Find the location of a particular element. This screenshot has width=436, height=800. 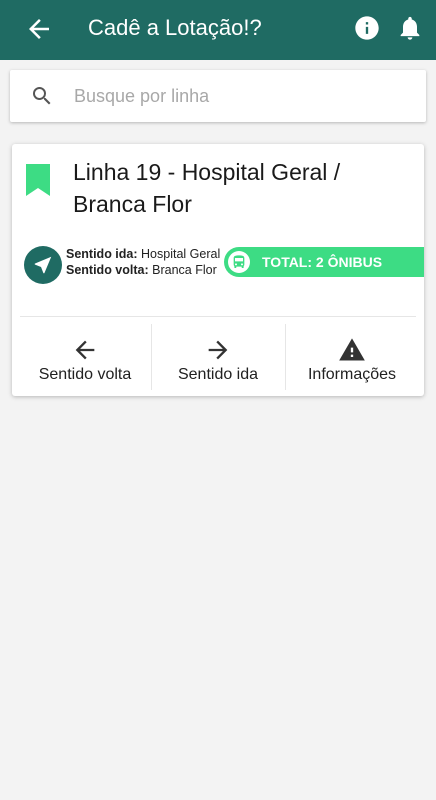

card-actions: Sentido volta Sentido ida Informações is located at coordinates (218, 357).